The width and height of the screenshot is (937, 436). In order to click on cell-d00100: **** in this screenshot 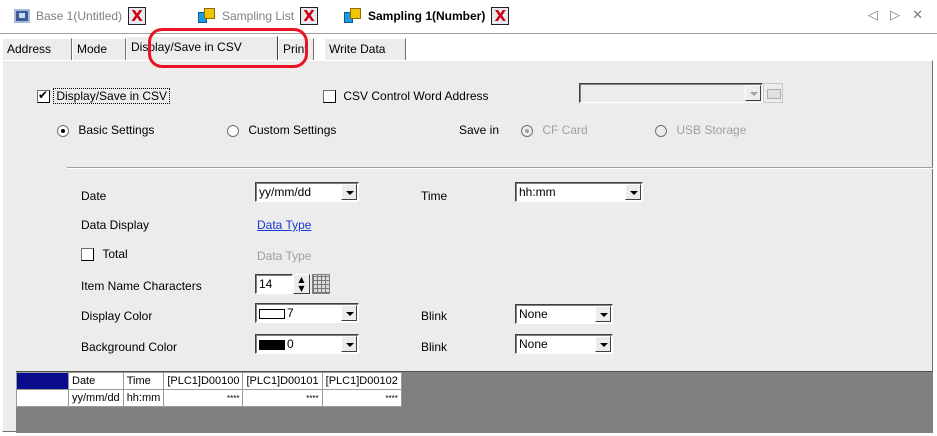, I will do `click(203, 398)`.